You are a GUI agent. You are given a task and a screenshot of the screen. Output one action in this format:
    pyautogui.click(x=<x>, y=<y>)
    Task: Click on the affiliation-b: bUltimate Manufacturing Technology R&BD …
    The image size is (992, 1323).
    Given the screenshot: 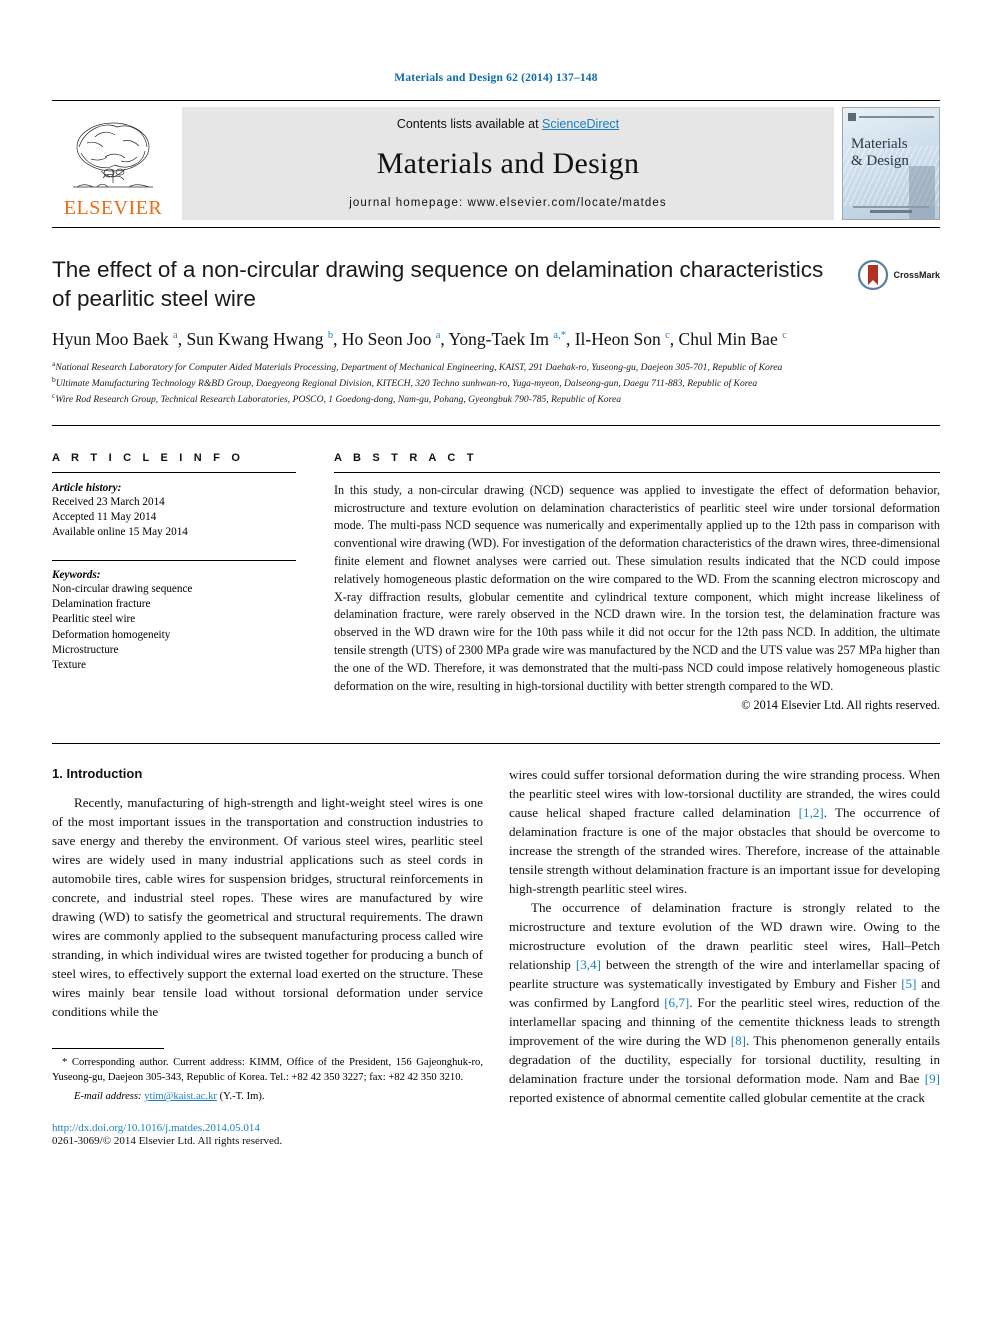 What is the action you would take?
    pyautogui.click(x=496, y=383)
    